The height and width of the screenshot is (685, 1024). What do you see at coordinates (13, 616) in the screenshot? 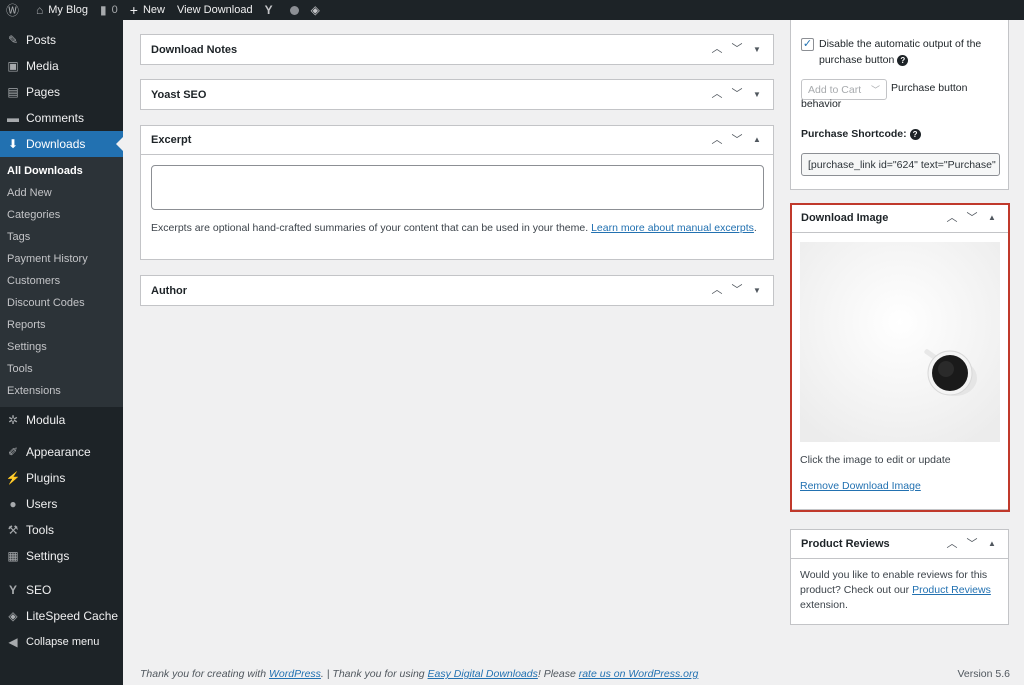
I see `litespeed-icon: ◈` at bounding box center [13, 616].